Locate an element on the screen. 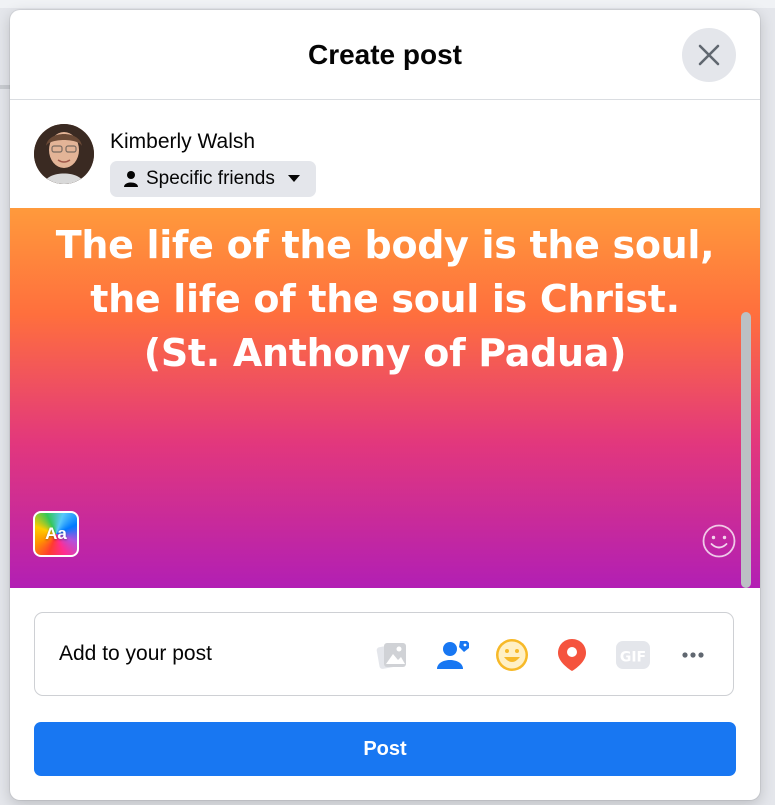 This screenshot has height=805, width=775. more-icon is located at coordinates (693, 655).